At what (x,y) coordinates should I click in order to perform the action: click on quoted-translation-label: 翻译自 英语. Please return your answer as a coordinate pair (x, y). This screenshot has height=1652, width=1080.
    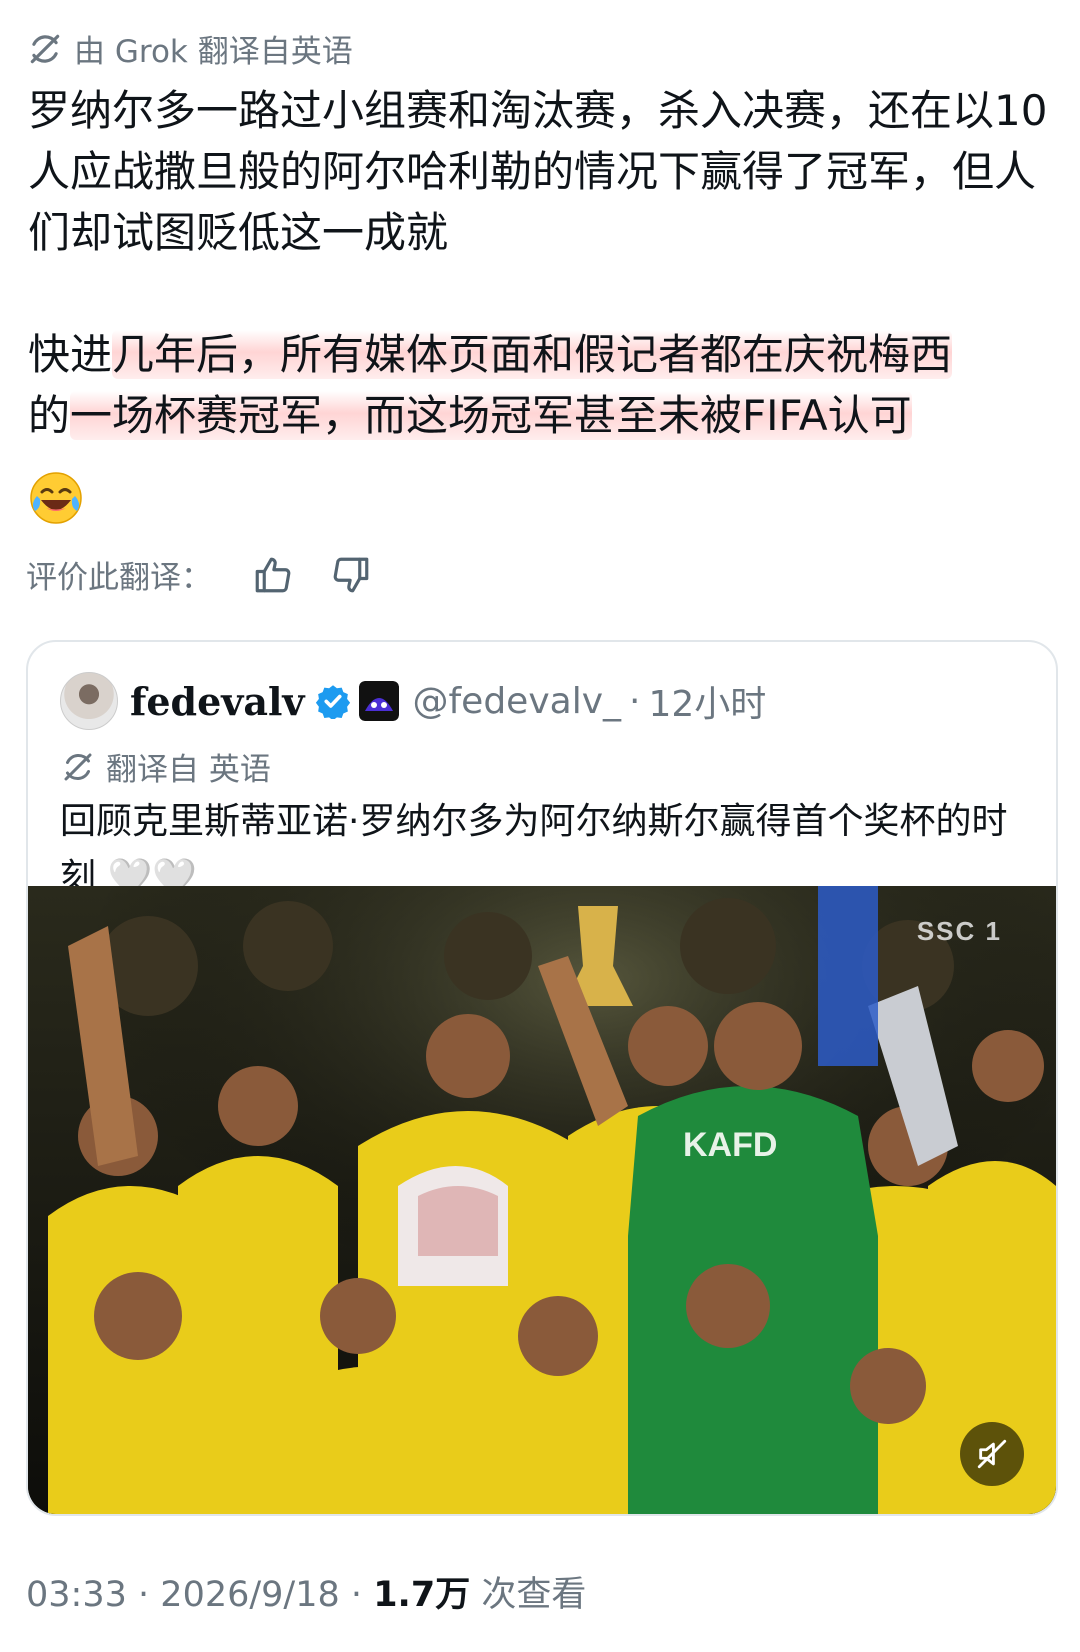
    Looking at the image, I should click on (165, 766).